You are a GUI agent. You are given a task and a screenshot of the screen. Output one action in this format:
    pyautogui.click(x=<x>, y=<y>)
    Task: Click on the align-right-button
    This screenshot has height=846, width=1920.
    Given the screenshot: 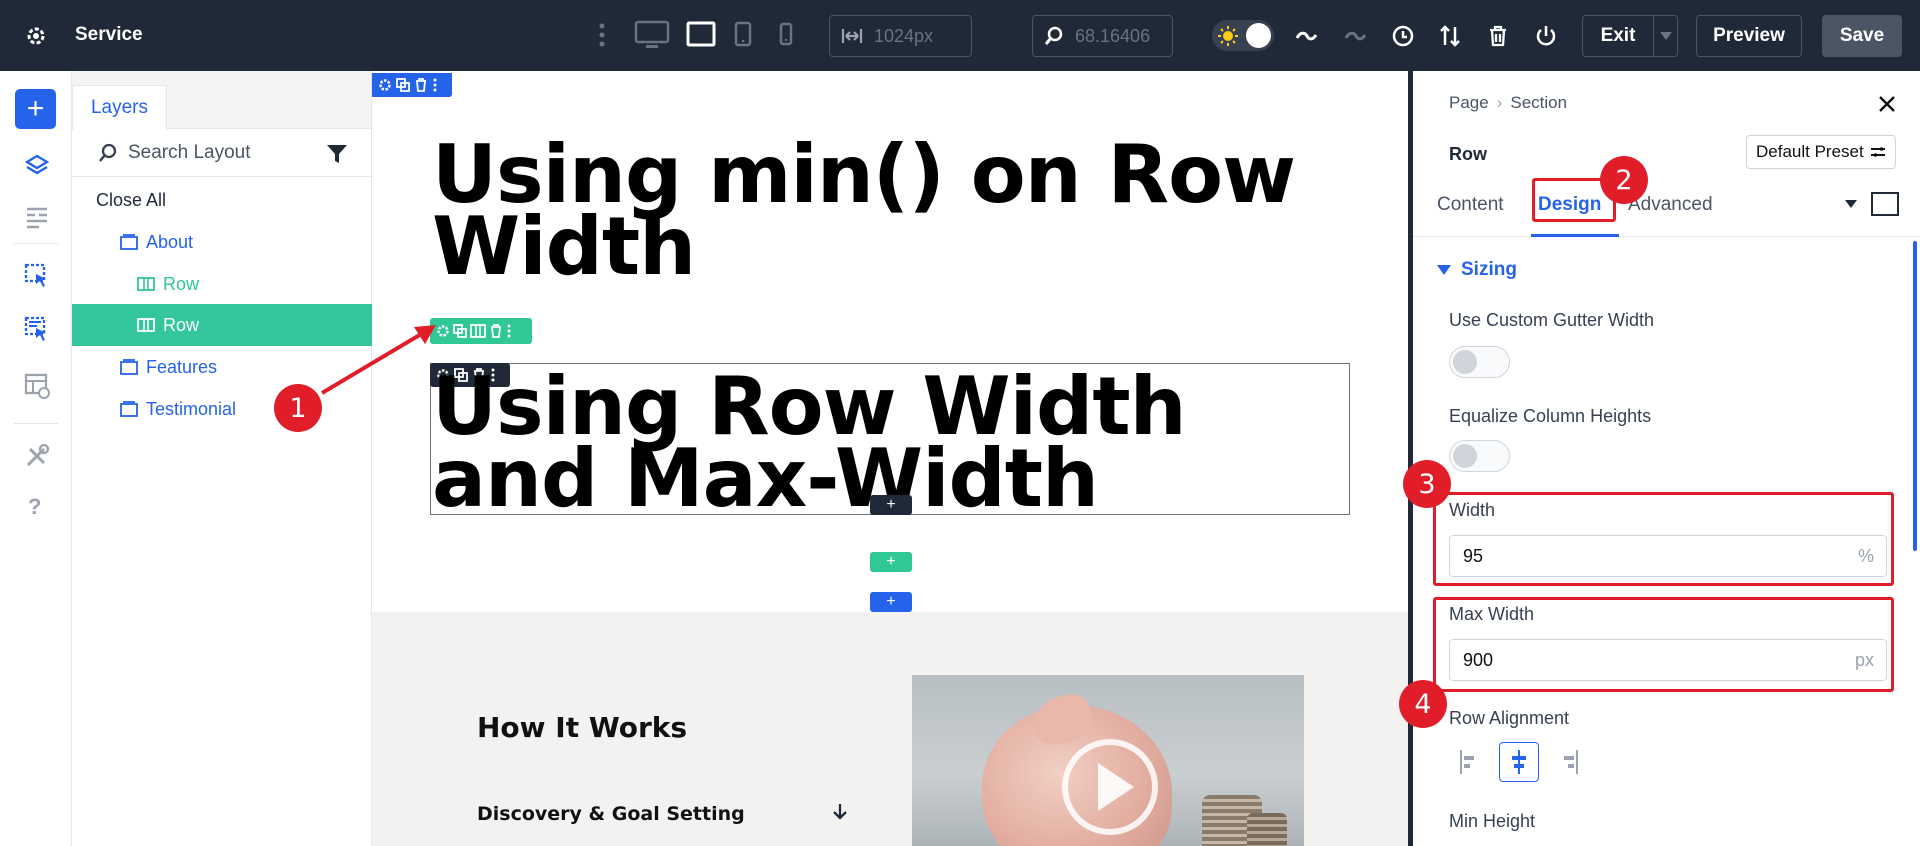 What is the action you would take?
    pyautogui.click(x=1569, y=762)
    